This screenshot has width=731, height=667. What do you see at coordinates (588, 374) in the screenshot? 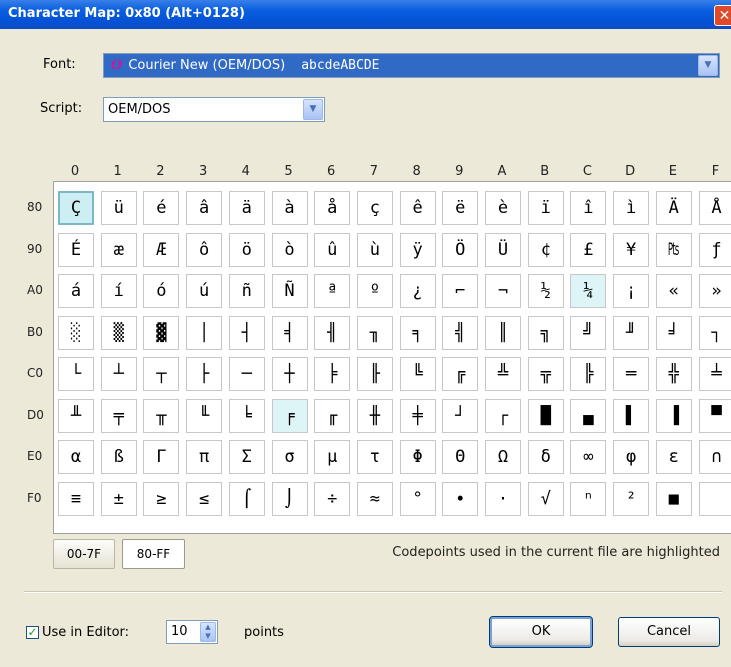
I see `char-cell: ╠` at bounding box center [588, 374].